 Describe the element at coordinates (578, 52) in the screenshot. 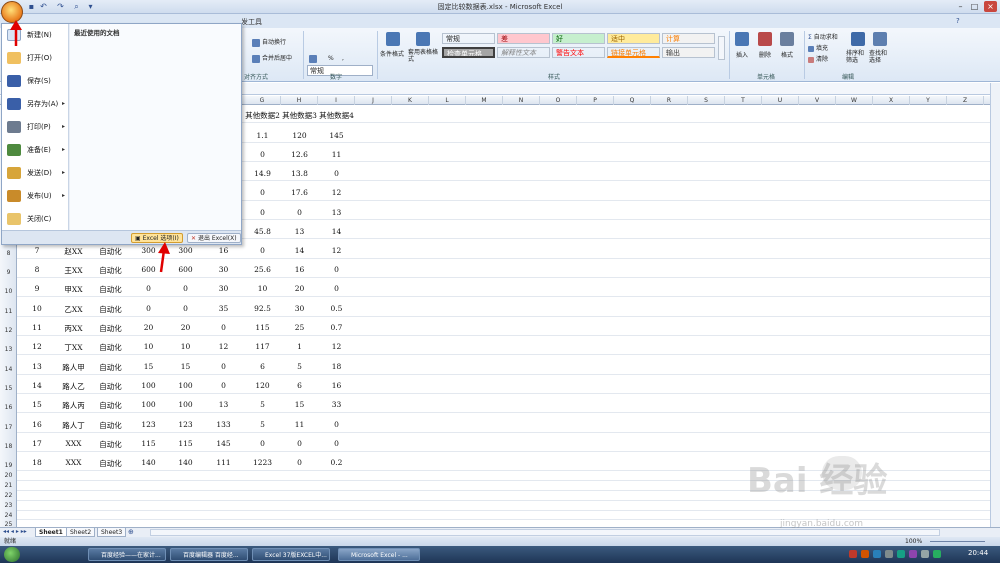

I see `style-warning: 警告文本` at that location.